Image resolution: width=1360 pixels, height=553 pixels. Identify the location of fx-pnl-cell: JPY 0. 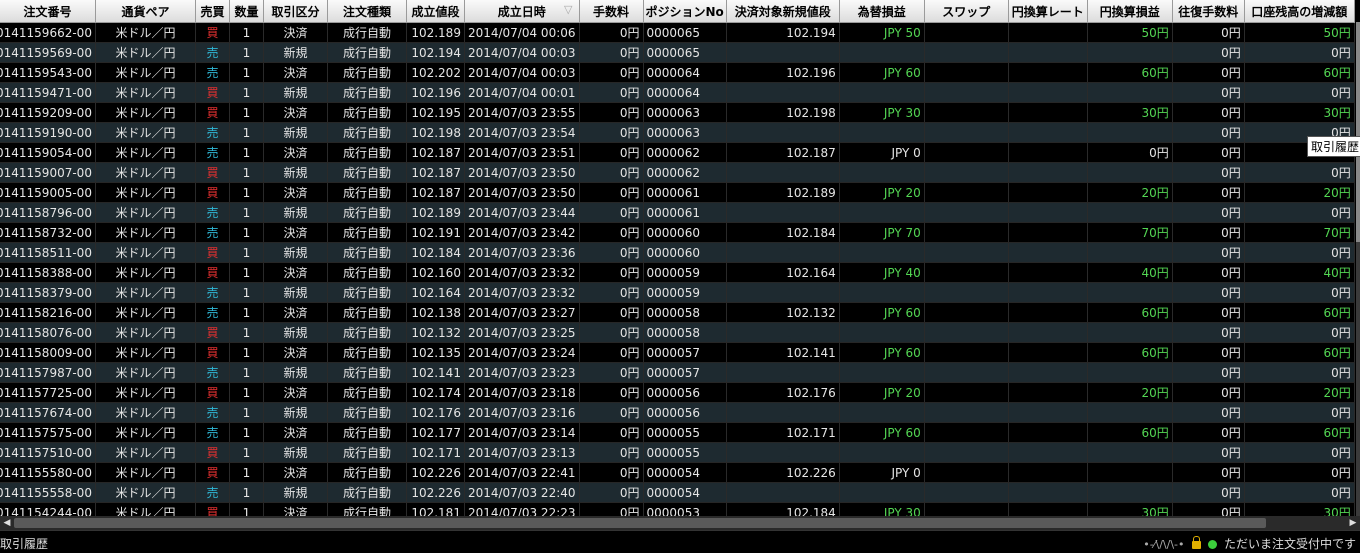
(882, 472).